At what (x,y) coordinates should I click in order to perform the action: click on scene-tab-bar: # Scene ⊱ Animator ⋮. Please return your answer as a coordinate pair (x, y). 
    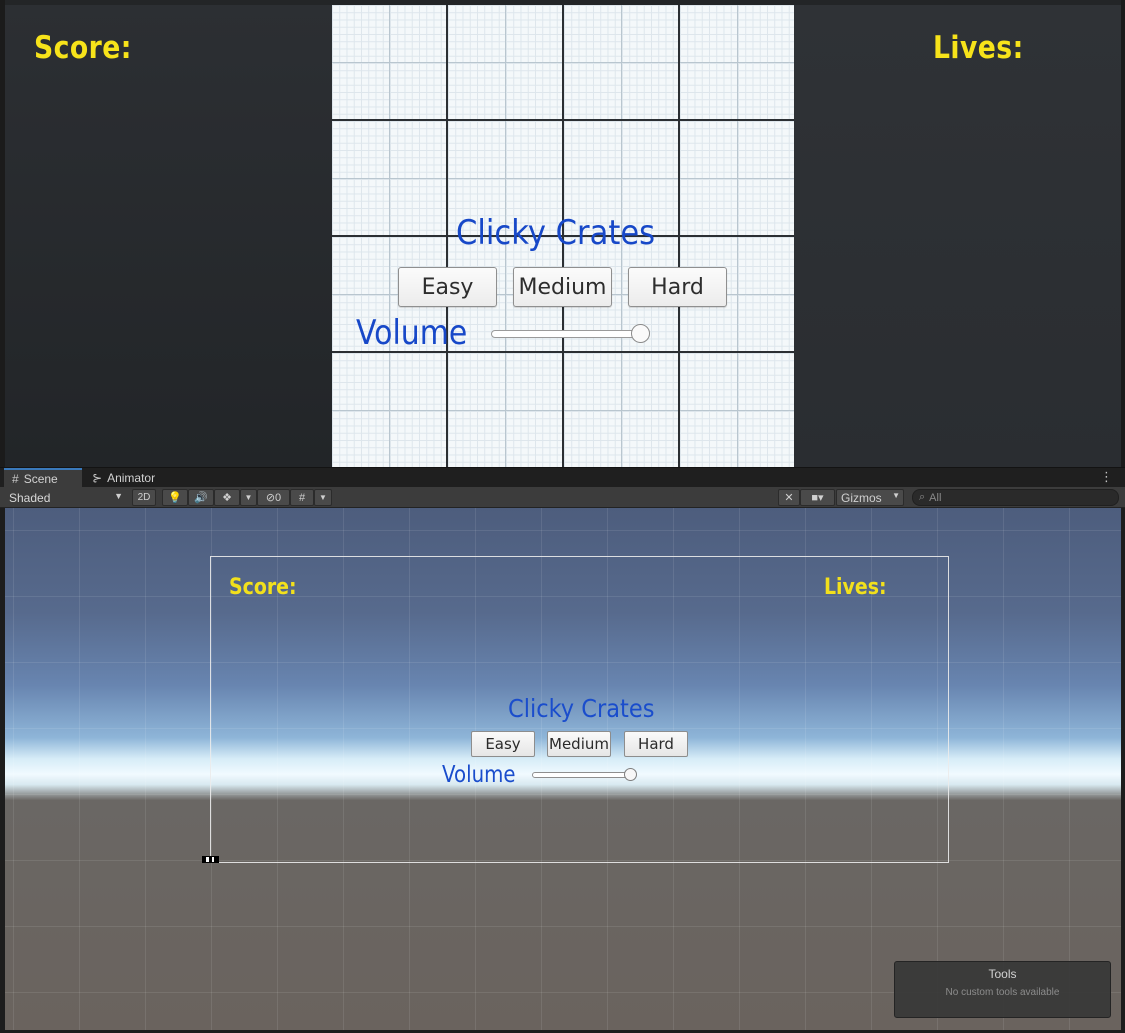
    Looking at the image, I should click on (562, 477).